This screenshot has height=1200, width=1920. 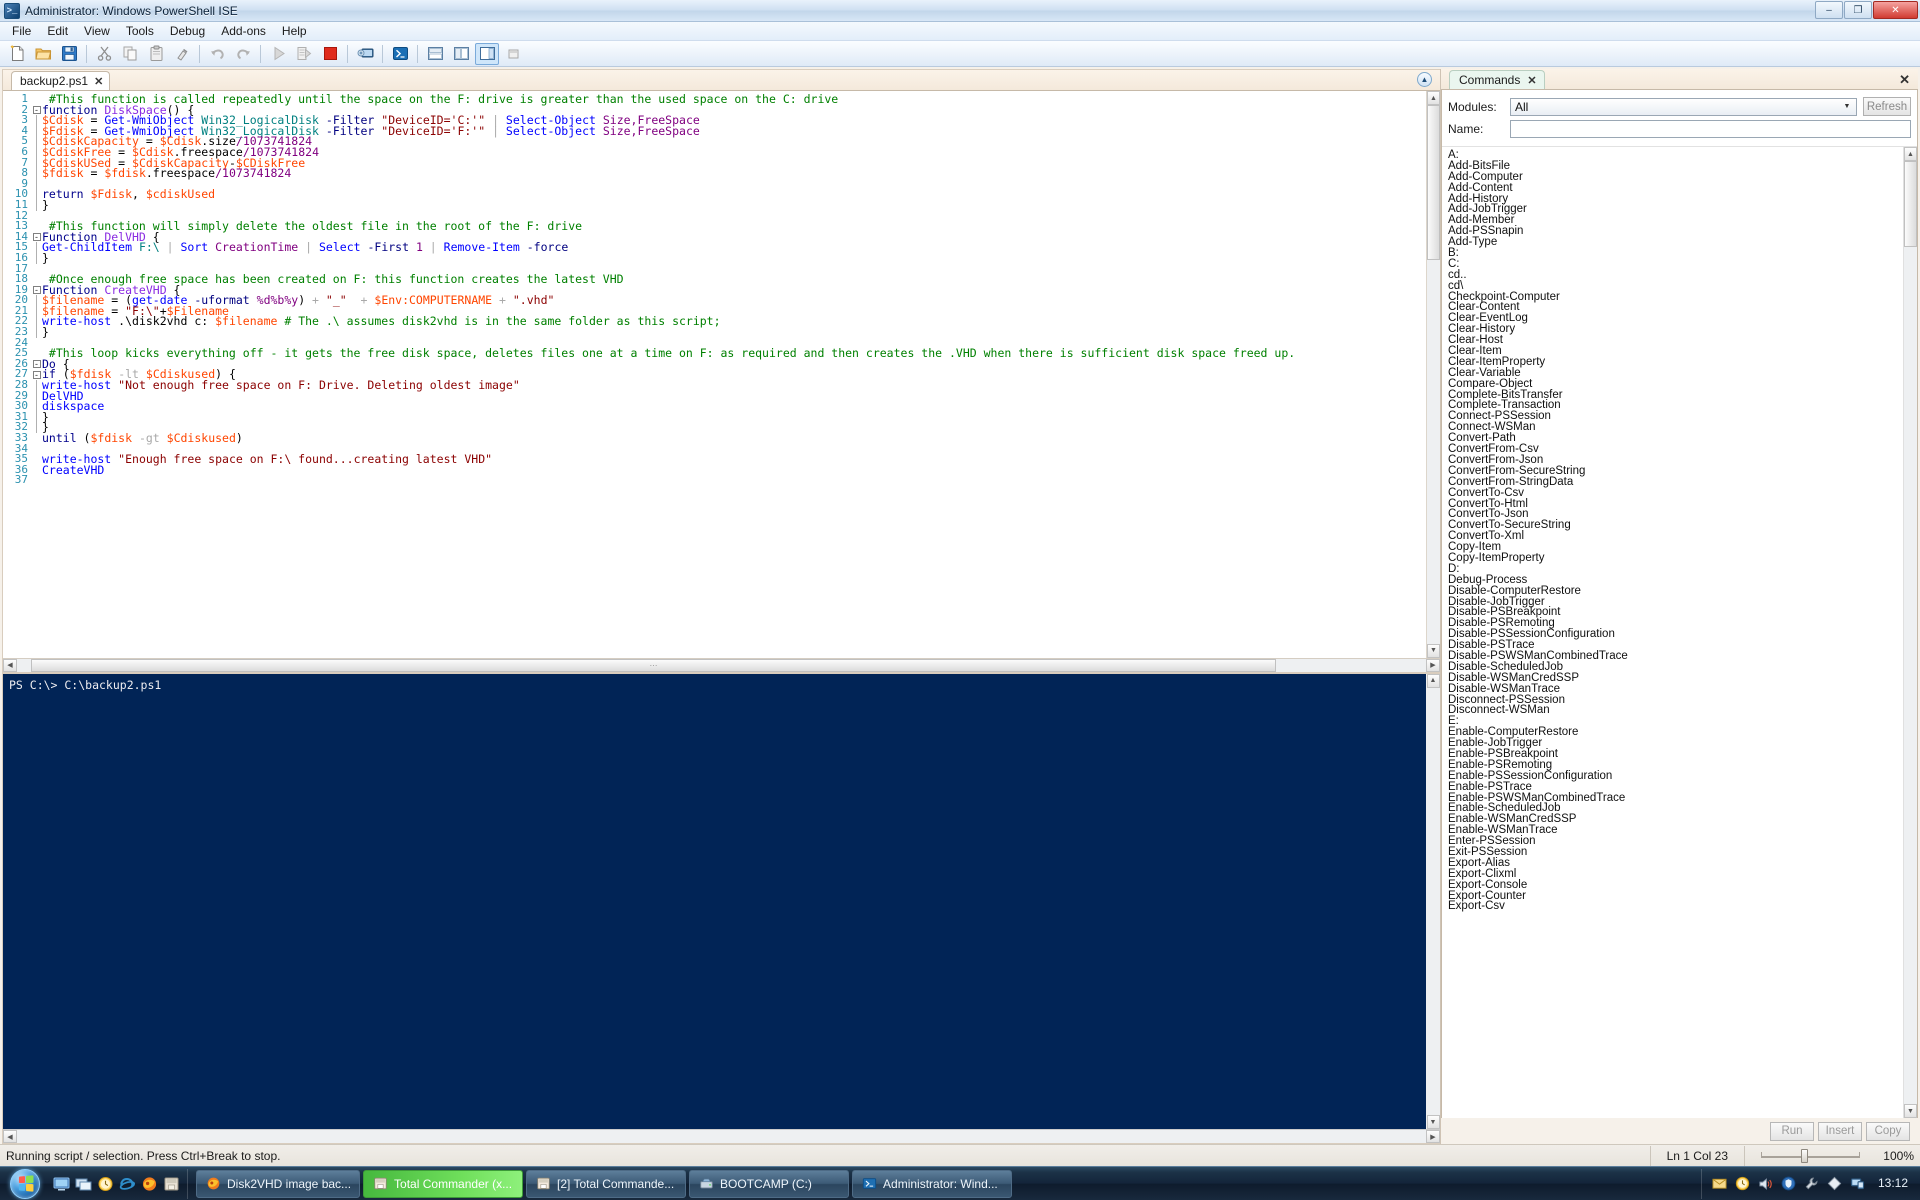 I want to click on command-list-item: Clear-History, so click(x=1675, y=329).